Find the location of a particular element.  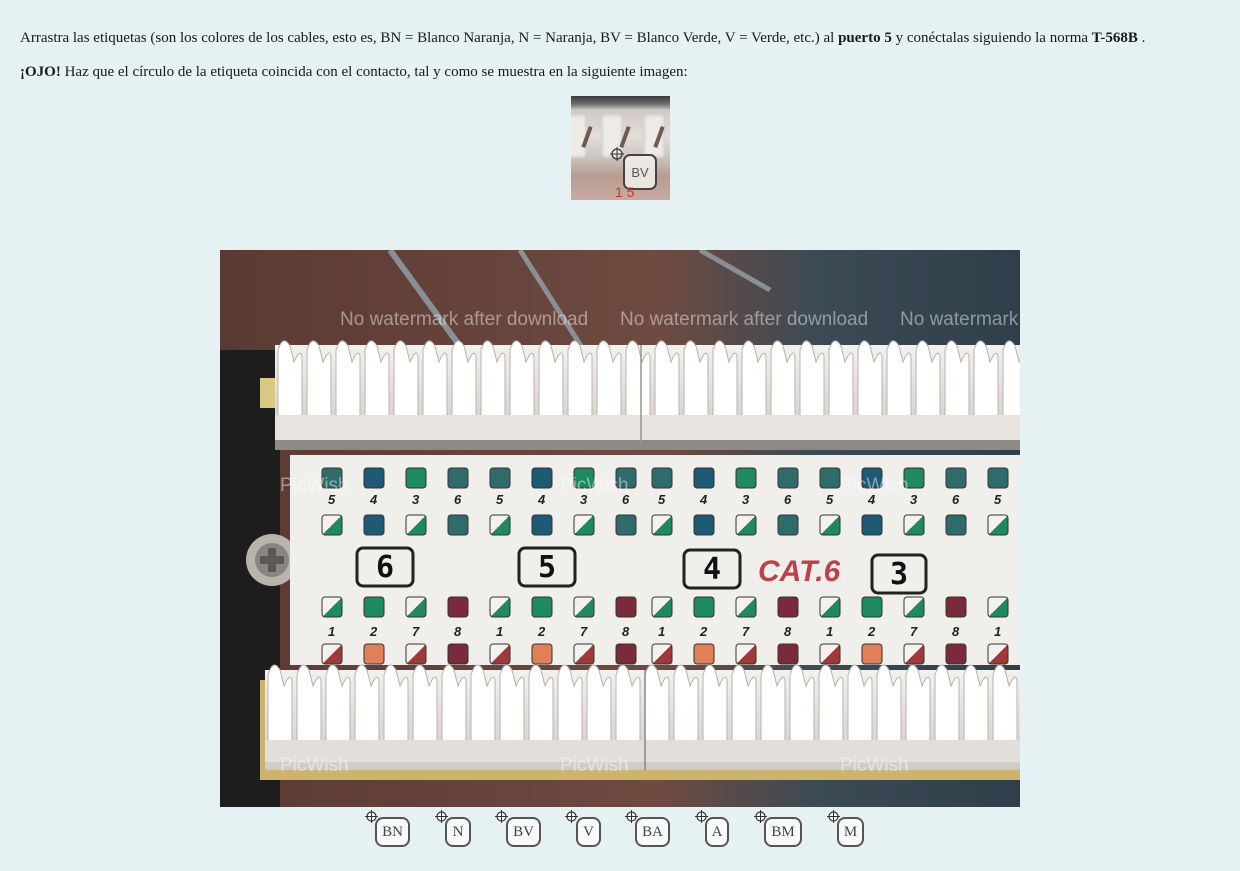

wire-label-ba: BA is located at coordinates (652, 832).